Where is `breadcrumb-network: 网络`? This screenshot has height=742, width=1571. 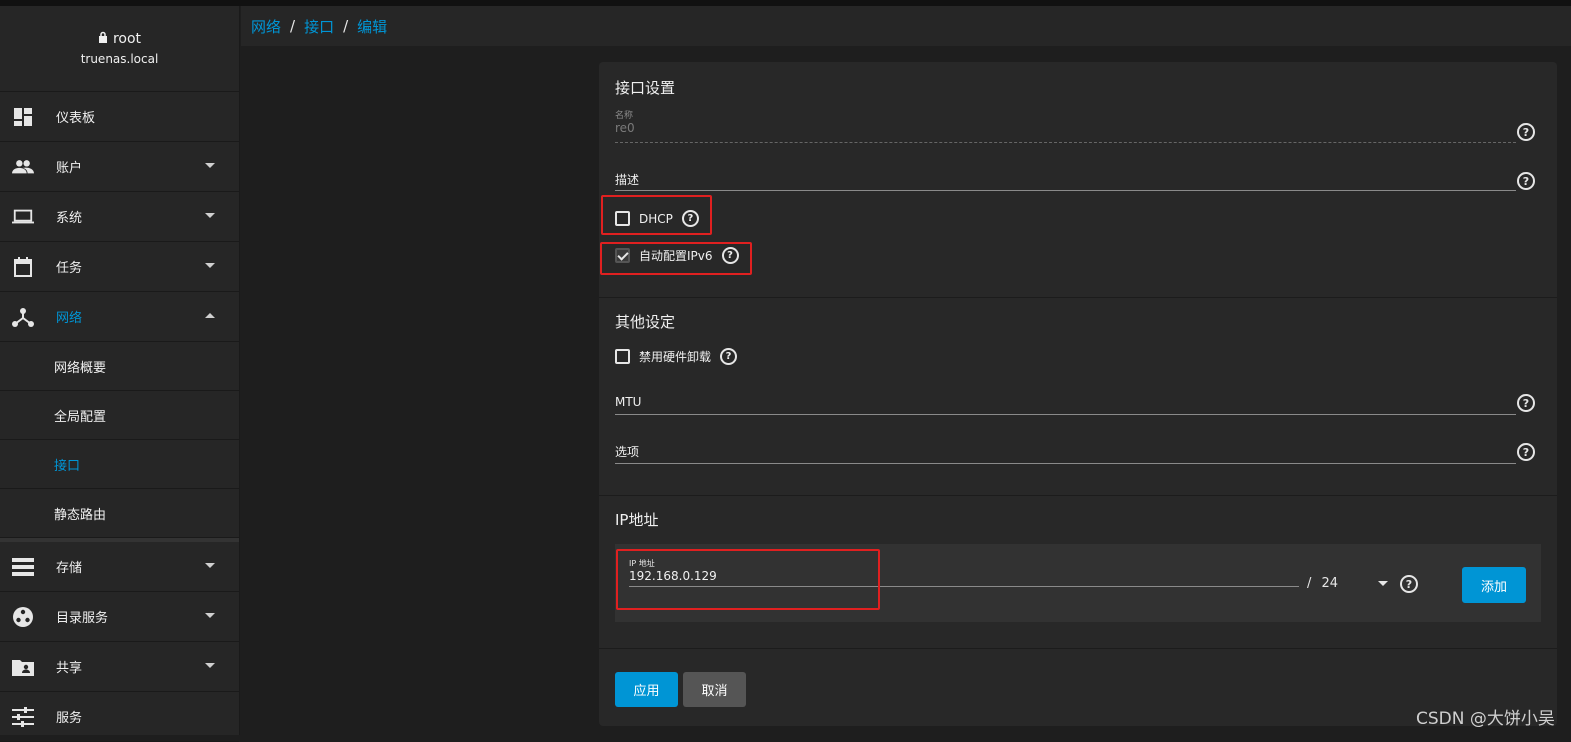 breadcrumb-network: 网络 is located at coordinates (266, 26).